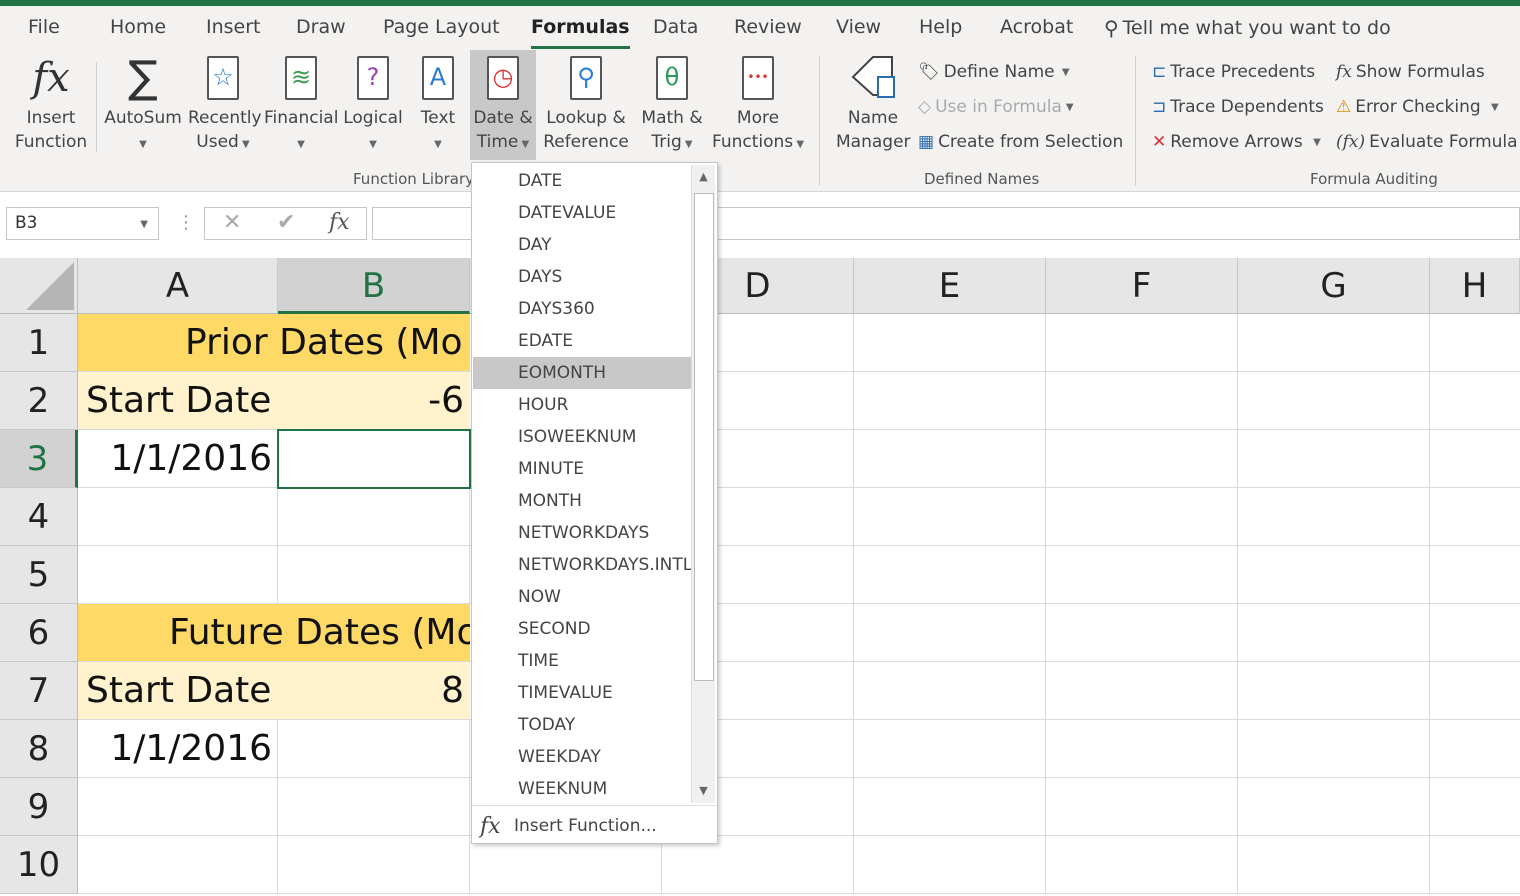 The image size is (1520, 896). I want to click on menu-item-month: MONTH, so click(582, 501).